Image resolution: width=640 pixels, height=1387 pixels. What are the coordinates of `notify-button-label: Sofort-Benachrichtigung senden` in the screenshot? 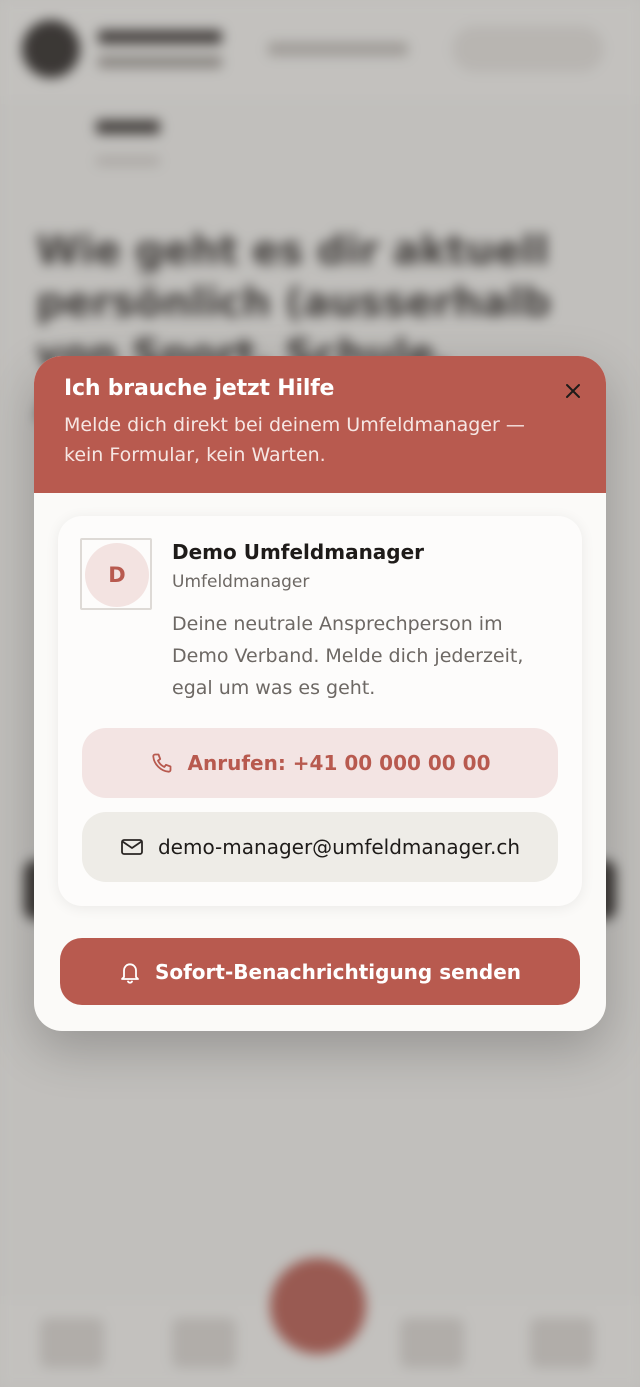 It's located at (338, 971).